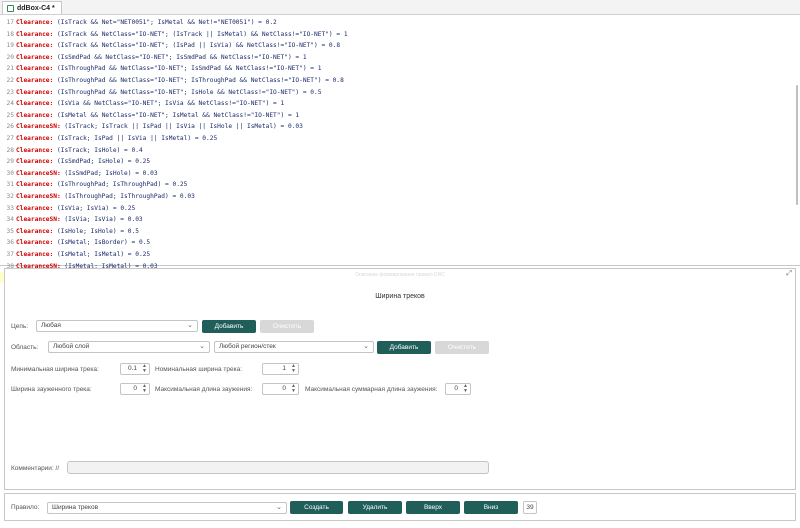 The image size is (800, 528). What do you see at coordinates (280, 369) in the screenshot?
I see `nominal-width-stepper: 1 ▲ ▼` at bounding box center [280, 369].